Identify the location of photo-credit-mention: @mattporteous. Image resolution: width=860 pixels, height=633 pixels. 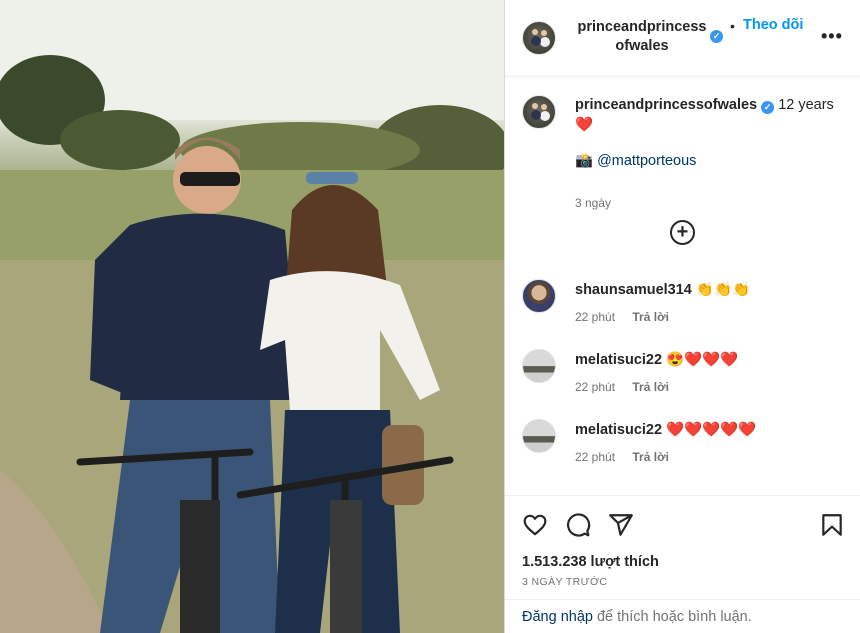
(646, 161).